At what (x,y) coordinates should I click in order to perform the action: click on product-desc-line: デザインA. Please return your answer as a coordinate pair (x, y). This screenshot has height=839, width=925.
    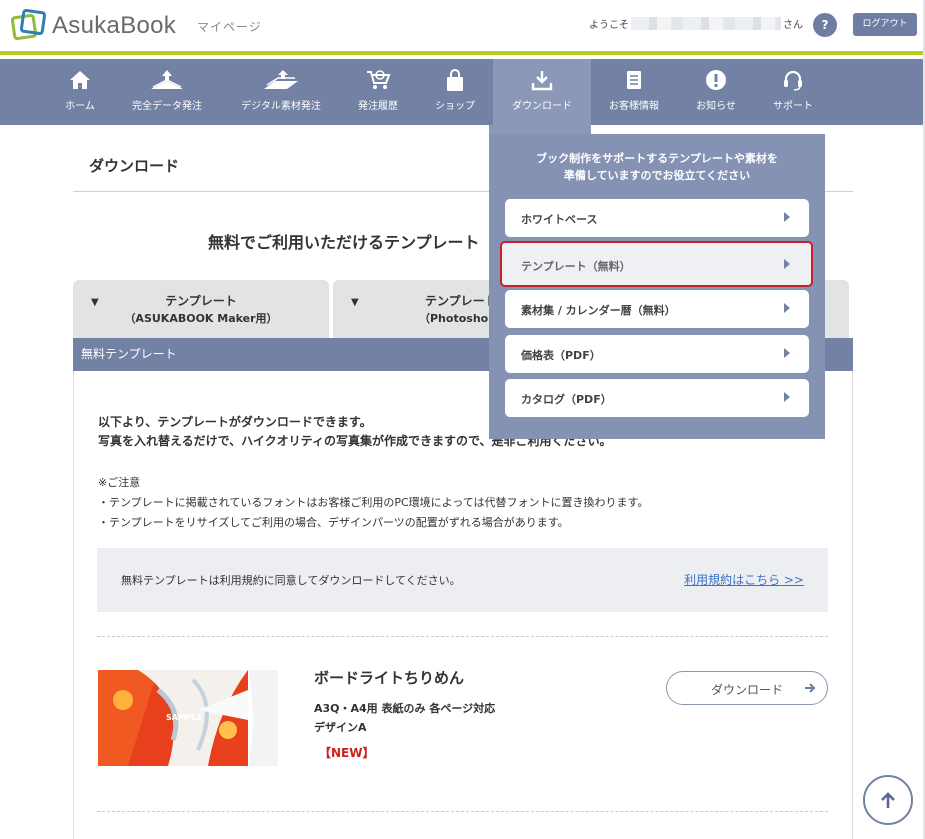
    Looking at the image, I should click on (340, 727).